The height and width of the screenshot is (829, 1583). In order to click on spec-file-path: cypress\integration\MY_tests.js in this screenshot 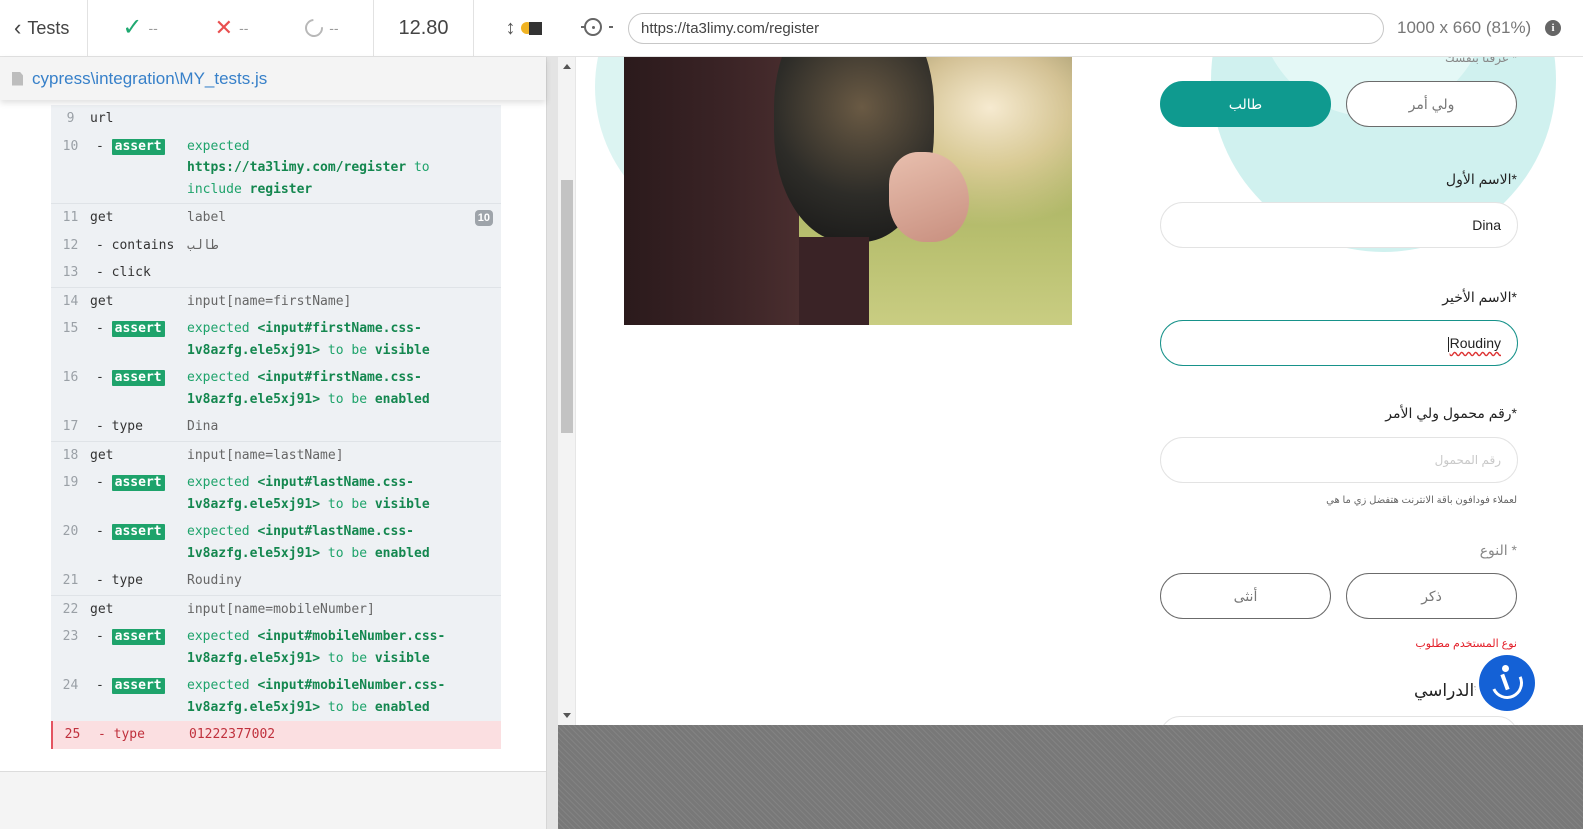, I will do `click(149, 79)`.